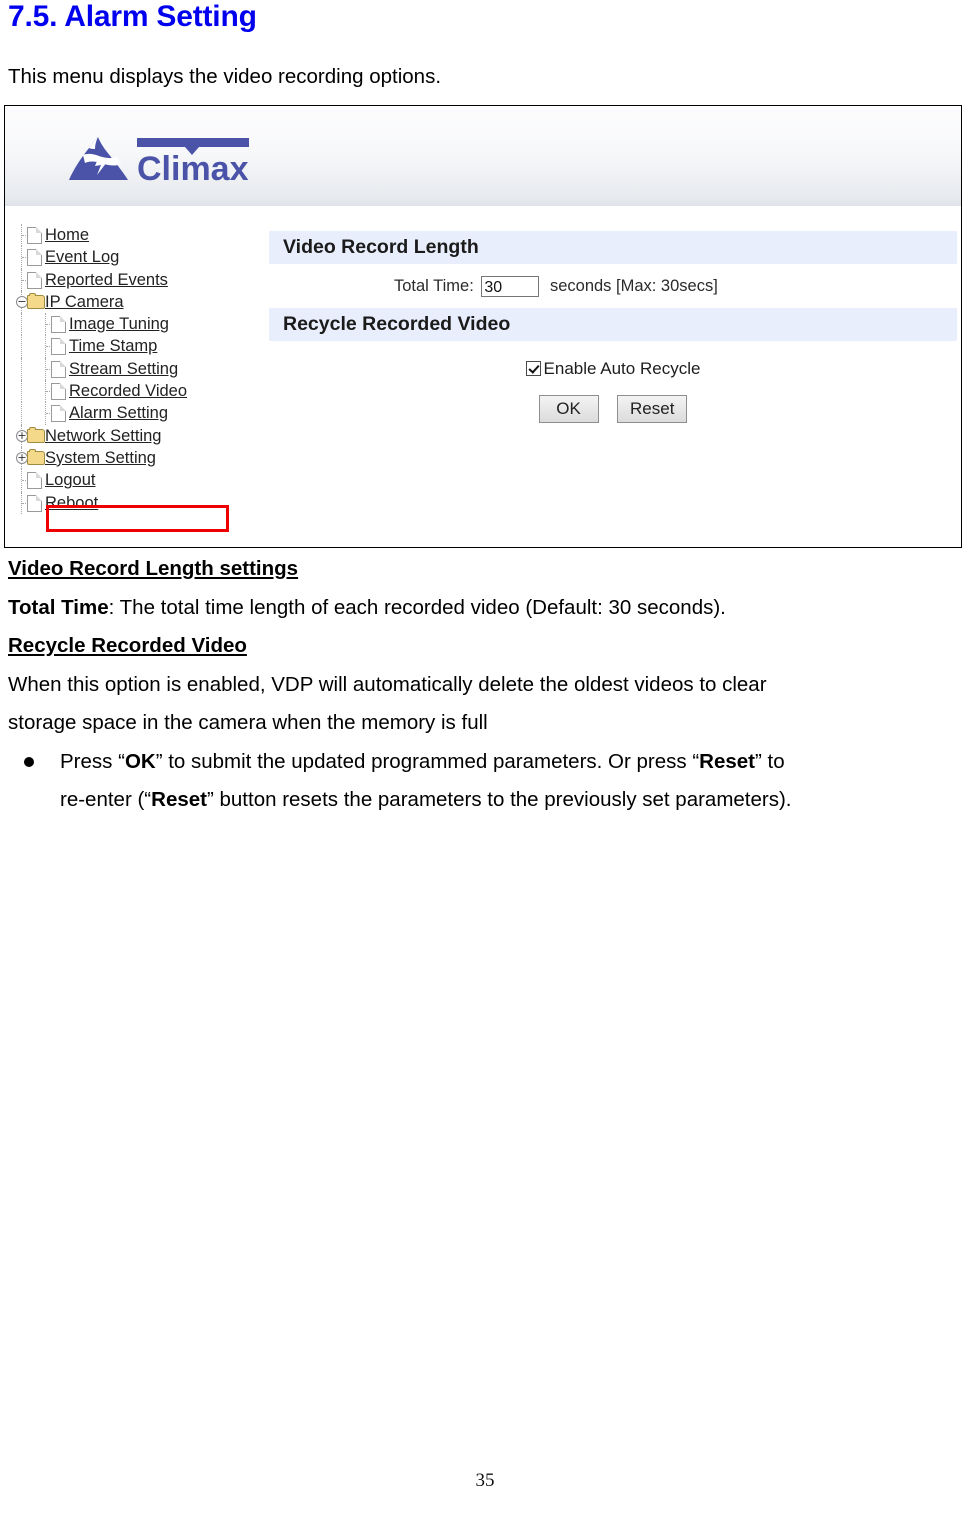 This screenshot has width=970, height=1518. What do you see at coordinates (533, 368) in the screenshot?
I see `enable-auto-recycle-checkbox` at bounding box center [533, 368].